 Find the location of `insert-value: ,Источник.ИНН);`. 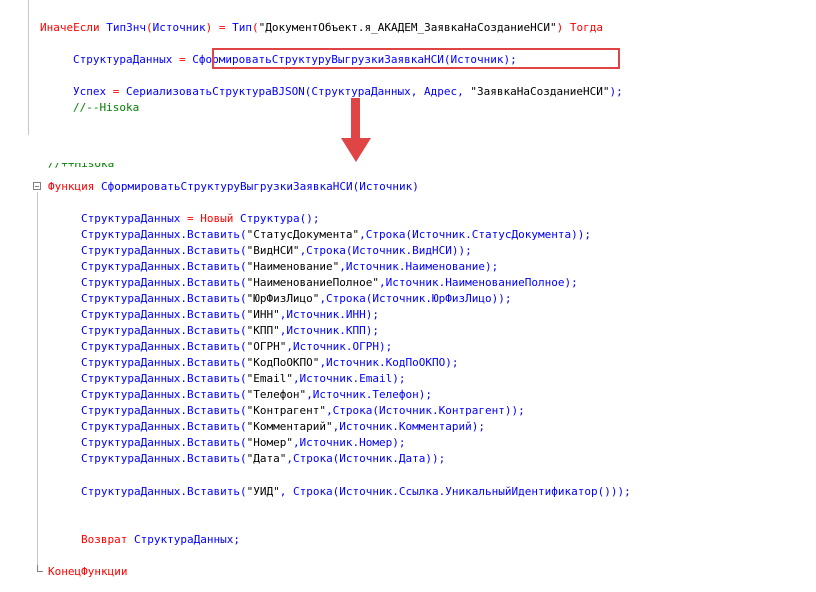

insert-value: ,Источник.ИНН); is located at coordinates (329, 314).